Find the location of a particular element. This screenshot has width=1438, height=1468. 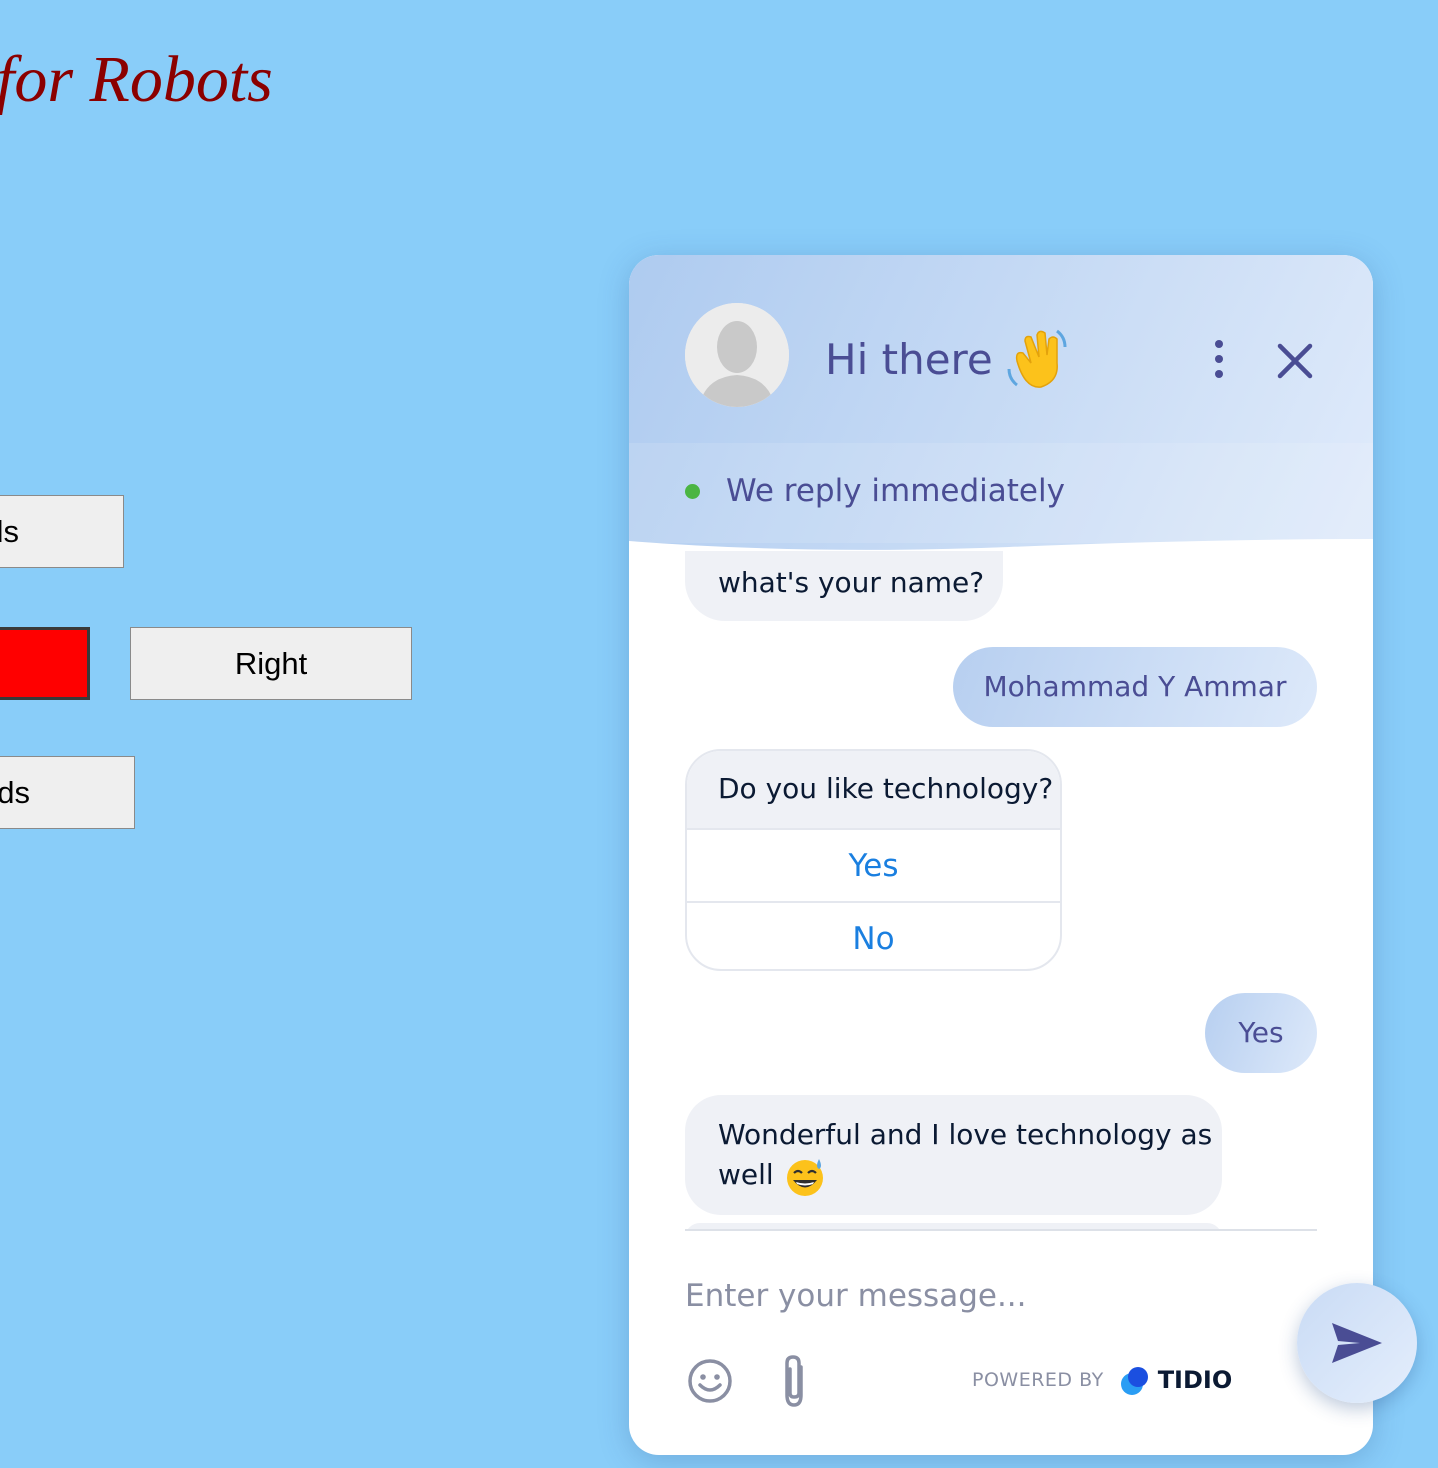

operator-question-card: Do you like technology? Yes No is located at coordinates (873, 860).